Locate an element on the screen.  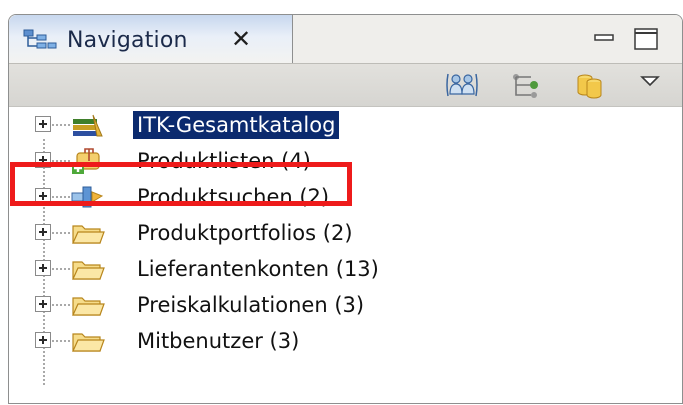
tree-item: Produktsuchen (2) is located at coordinates (345, 197).